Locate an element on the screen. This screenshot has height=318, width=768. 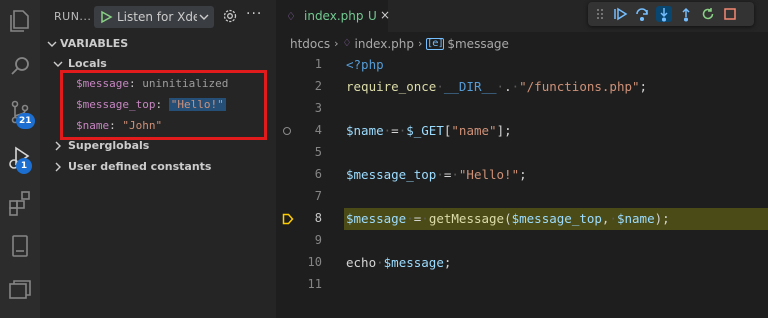
restart-icon is located at coordinates (708, 14).